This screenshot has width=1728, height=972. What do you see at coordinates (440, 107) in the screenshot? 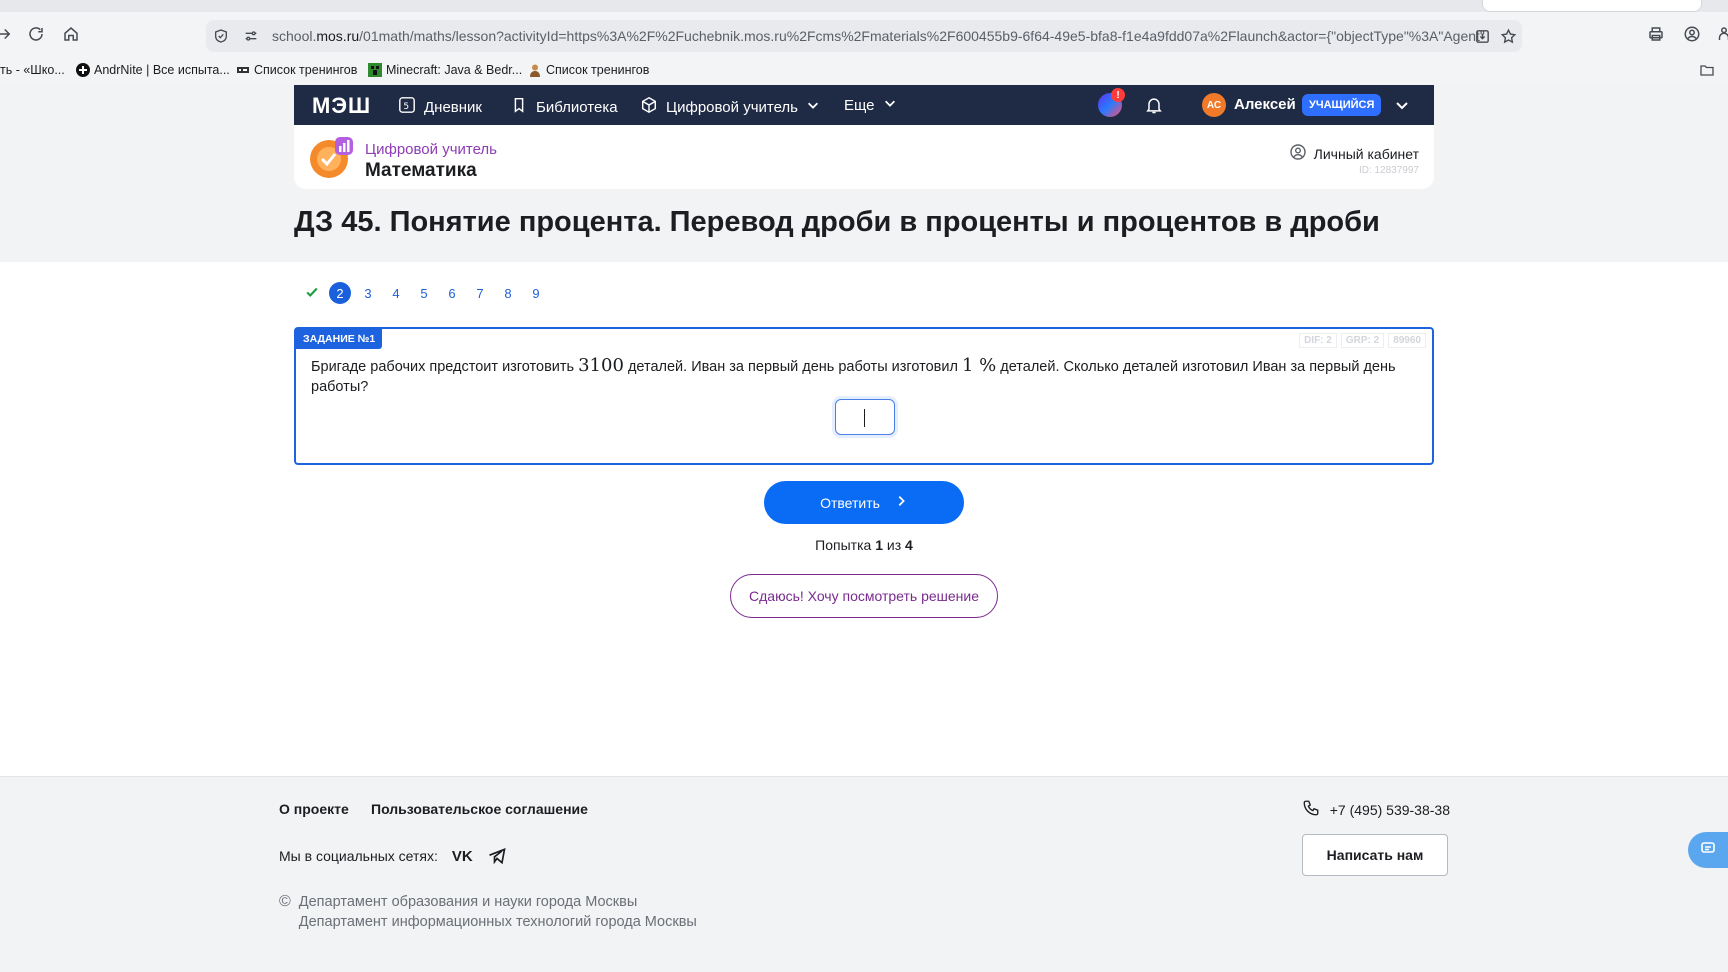
I see `nav-diary: 5 Дневник` at bounding box center [440, 107].